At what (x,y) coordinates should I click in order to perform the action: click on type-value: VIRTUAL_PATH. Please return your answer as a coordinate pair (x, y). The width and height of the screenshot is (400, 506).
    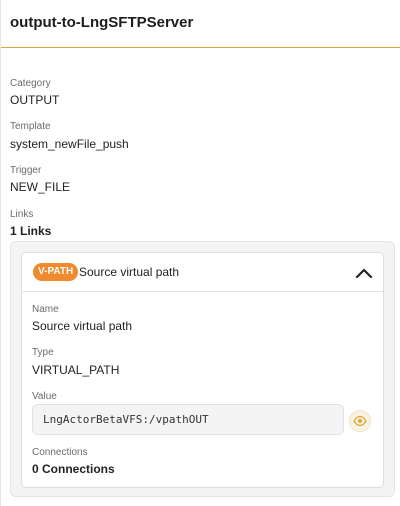
    Looking at the image, I should click on (76, 370).